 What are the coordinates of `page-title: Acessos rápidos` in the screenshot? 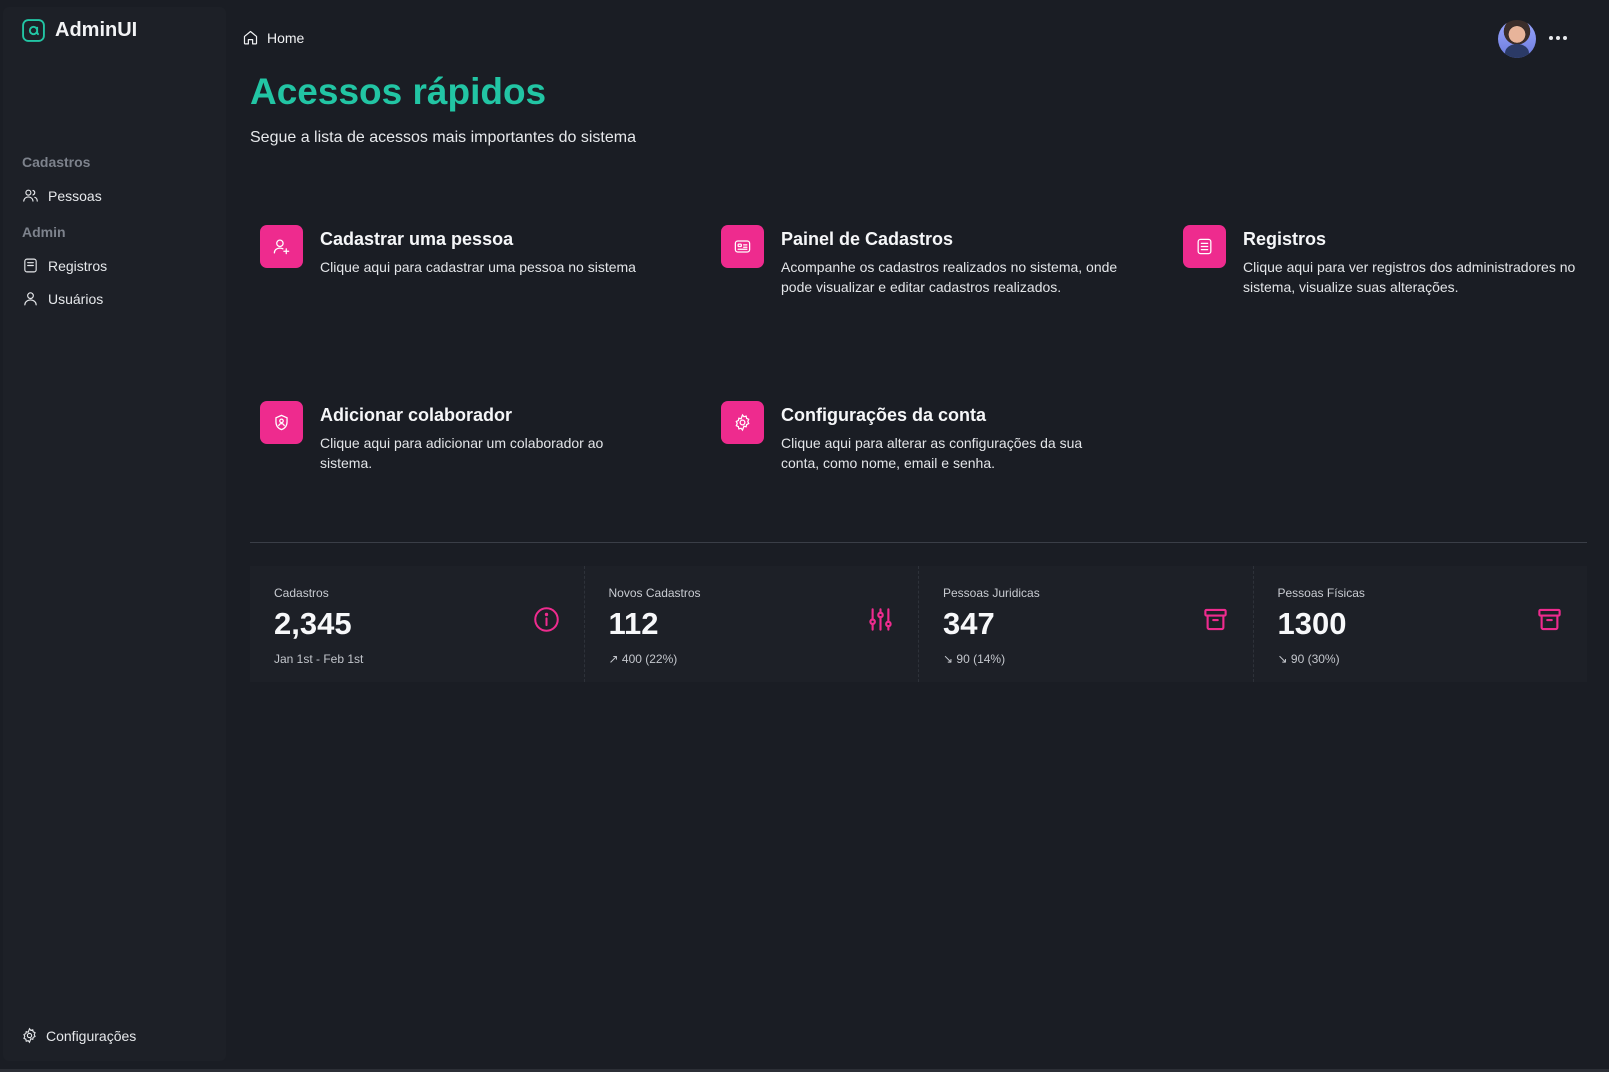 It's located at (398, 91).